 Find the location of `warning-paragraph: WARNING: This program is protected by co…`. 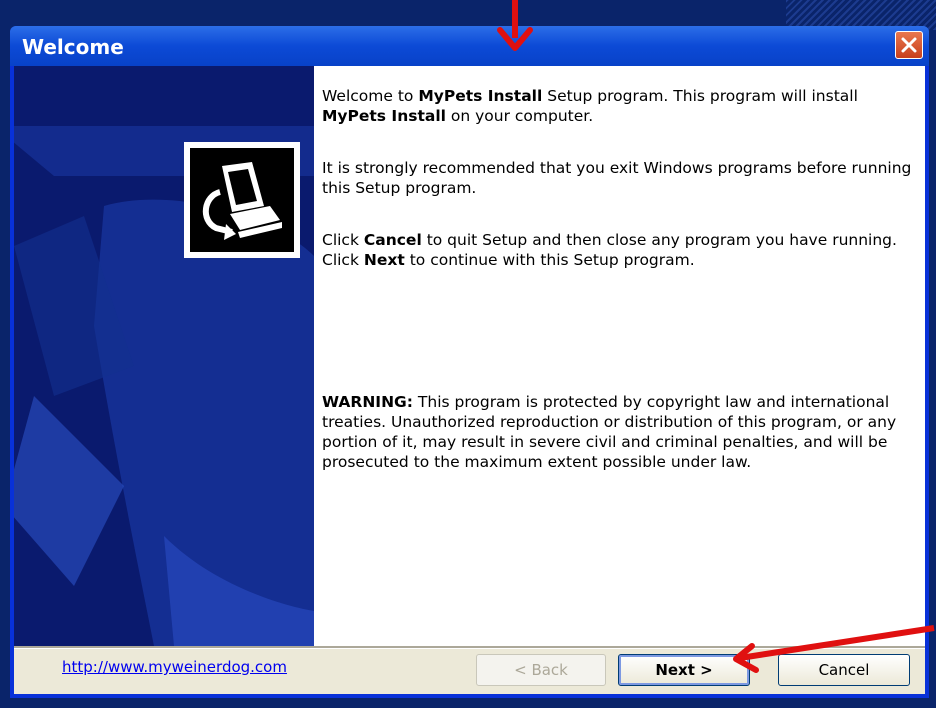

warning-paragraph: WARNING: This program is protected by co… is located at coordinates (609, 432).